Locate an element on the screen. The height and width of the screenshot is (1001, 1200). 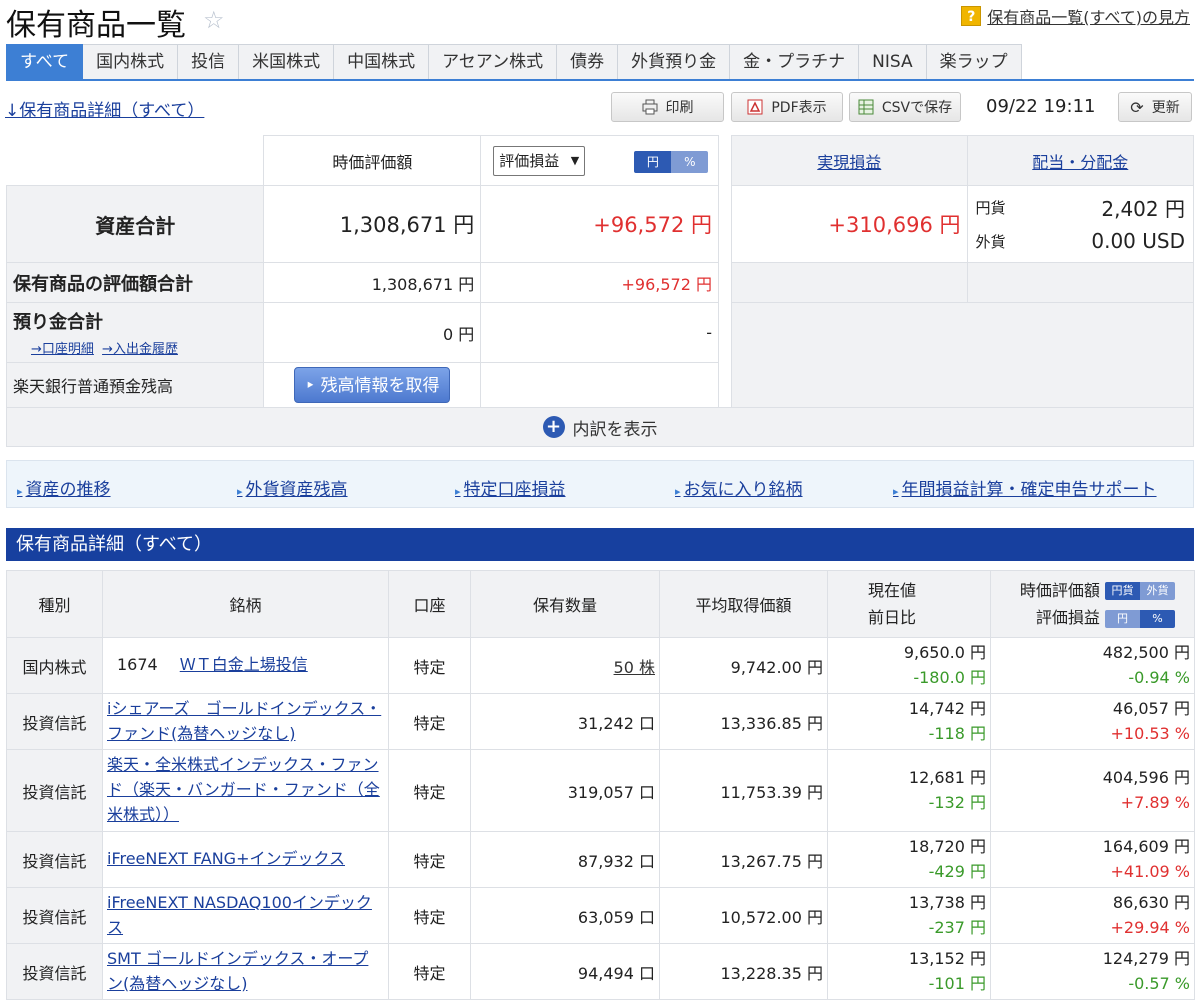
holding-gain: +29.94 % is located at coordinates (1150, 927).